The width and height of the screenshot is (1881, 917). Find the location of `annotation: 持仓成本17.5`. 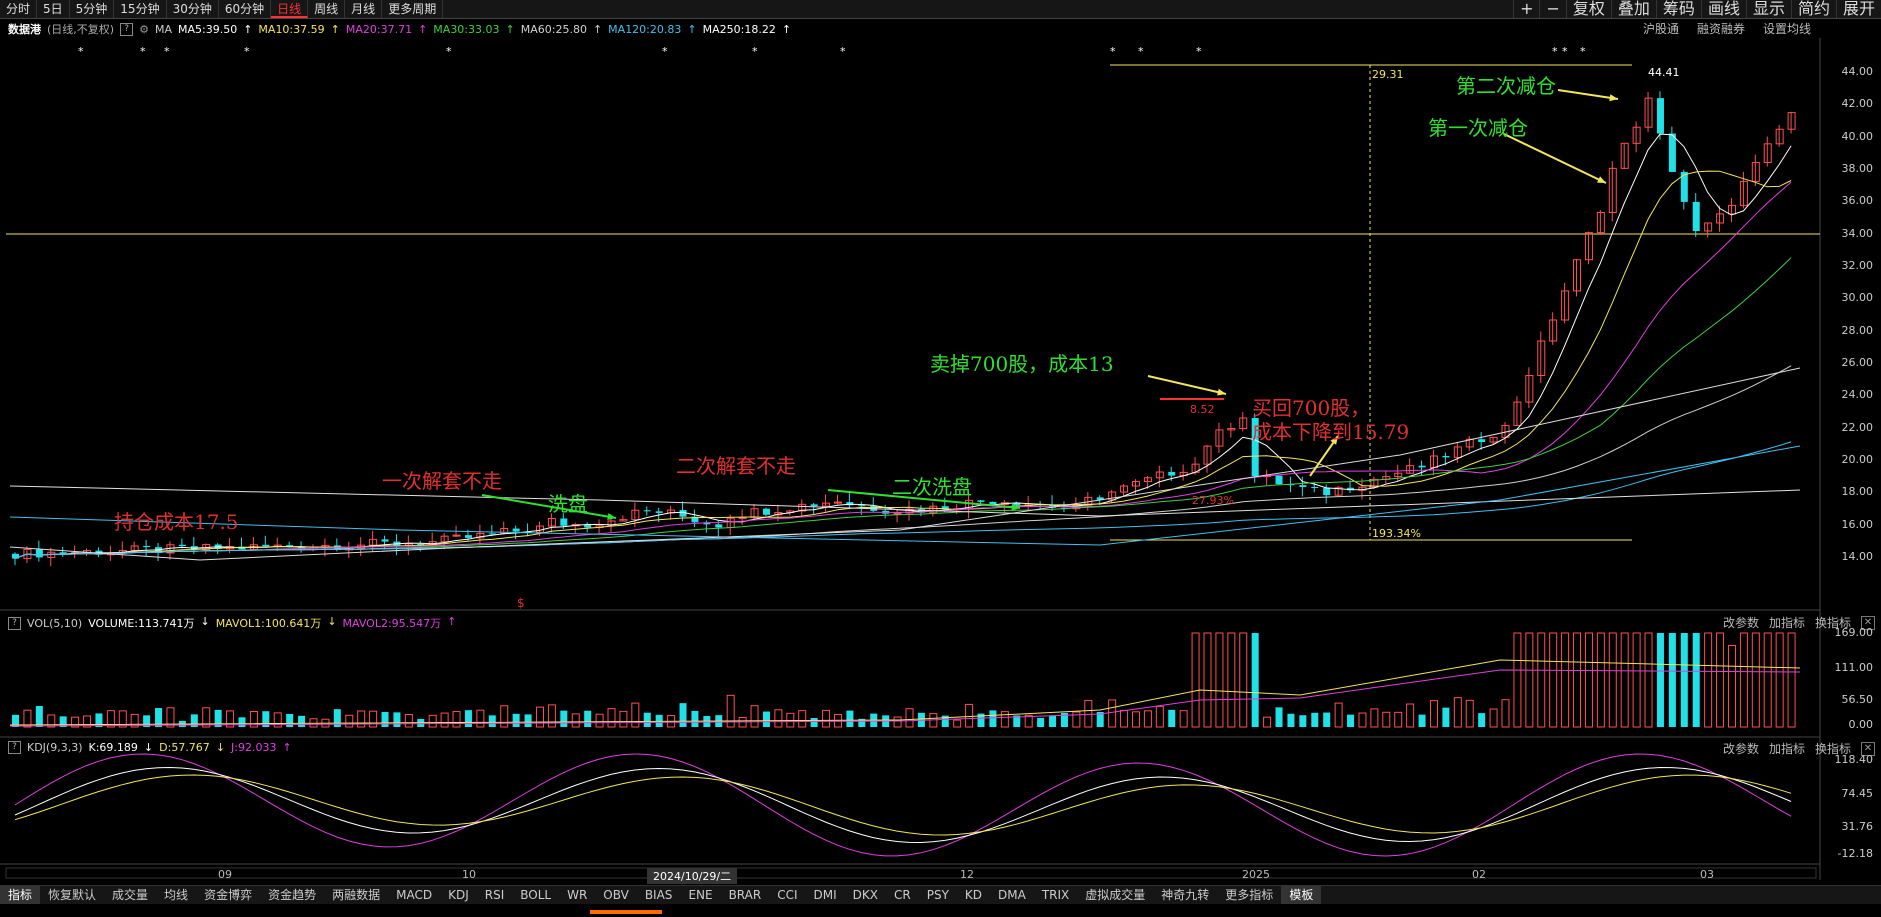

annotation: 持仓成本17.5 is located at coordinates (176, 522).